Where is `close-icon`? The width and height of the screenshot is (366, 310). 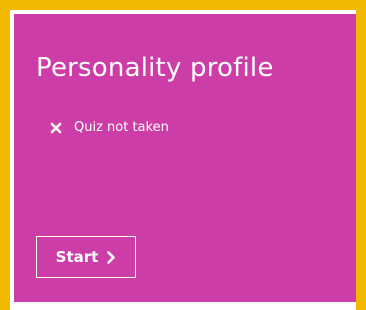 close-icon is located at coordinates (56, 128).